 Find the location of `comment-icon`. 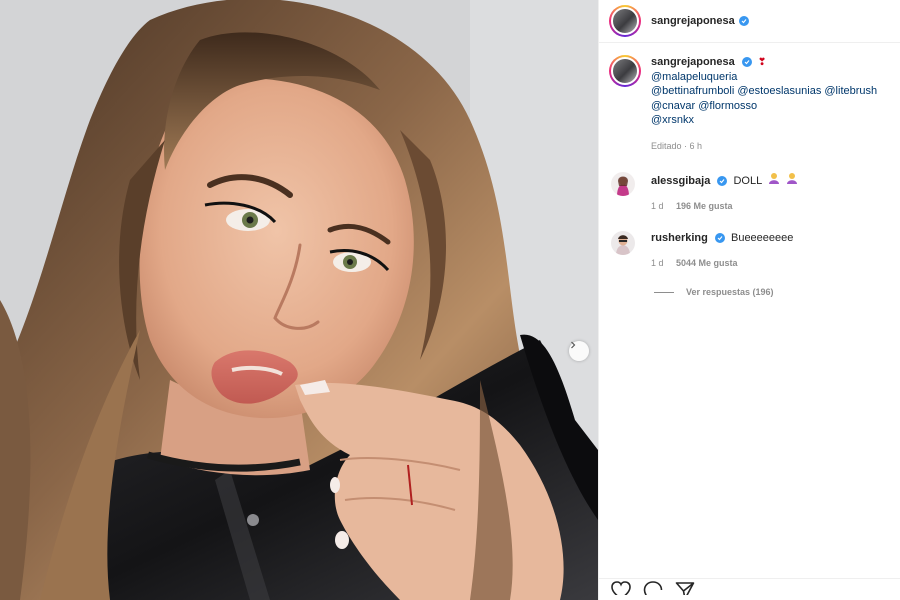

comment-icon is located at coordinates (653, 590).